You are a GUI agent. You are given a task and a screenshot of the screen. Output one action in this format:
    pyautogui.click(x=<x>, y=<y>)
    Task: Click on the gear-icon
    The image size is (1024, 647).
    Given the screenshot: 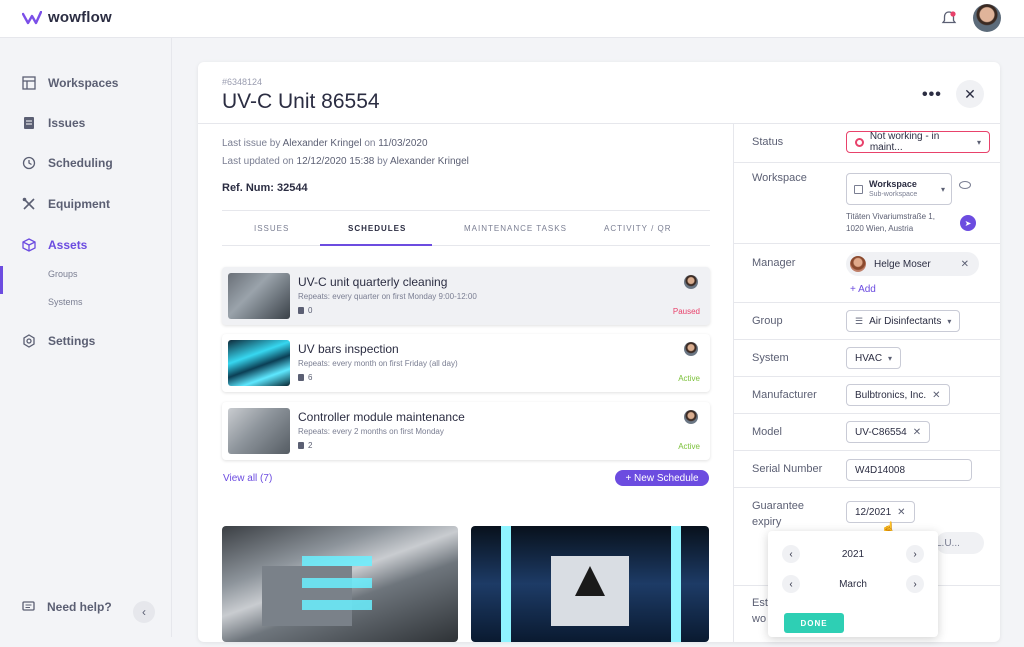 What is the action you would take?
    pyautogui.click(x=29, y=341)
    